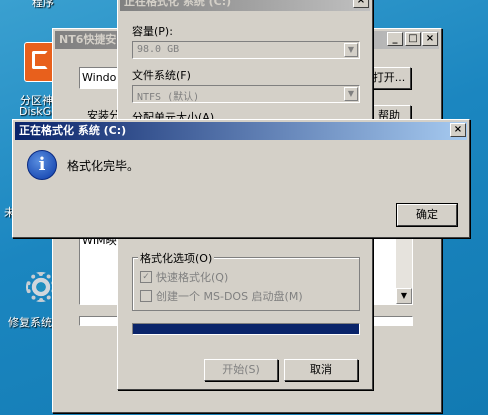  I want to click on dialog-title: 正在格式化 系统 (C:), so click(73, 130).